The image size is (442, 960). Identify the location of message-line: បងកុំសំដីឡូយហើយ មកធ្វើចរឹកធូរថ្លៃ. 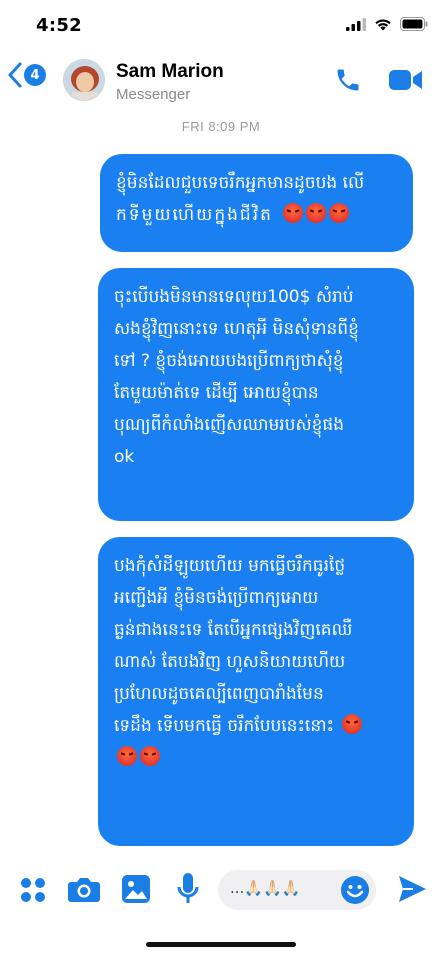
(230, 566).